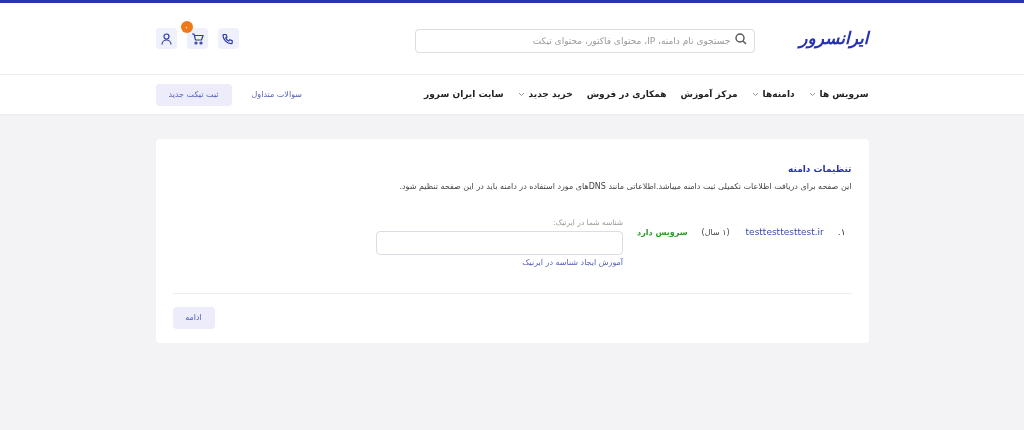 The height and width of the screenshot is (430, 1024). What do you see at coordinates (276, 94) in the screenshot?
I see `faq-link: سوالات متداول` at bounding box center [276, 94].